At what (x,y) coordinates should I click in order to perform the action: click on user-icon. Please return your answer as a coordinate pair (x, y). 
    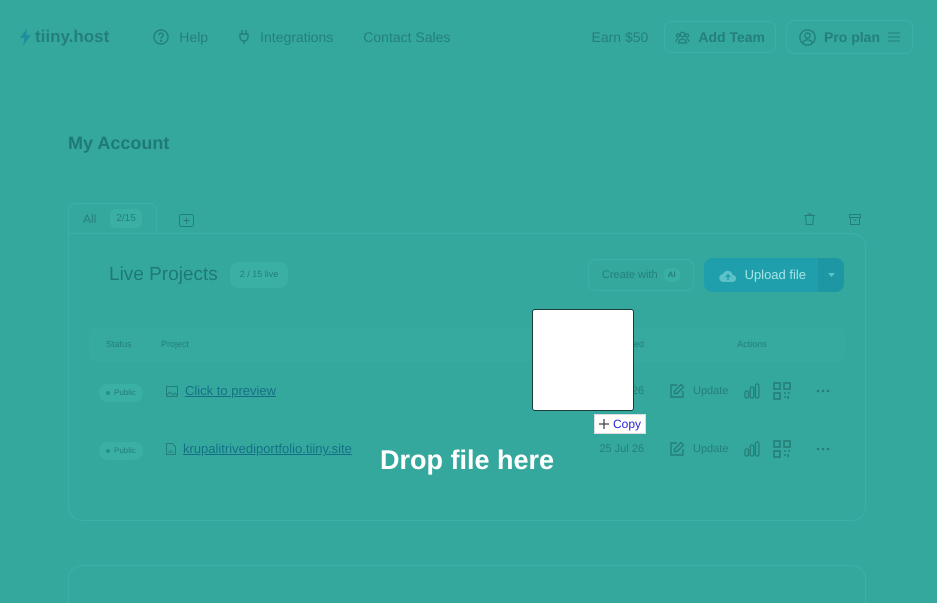
    Looking at the image, I should click on (807, 37).